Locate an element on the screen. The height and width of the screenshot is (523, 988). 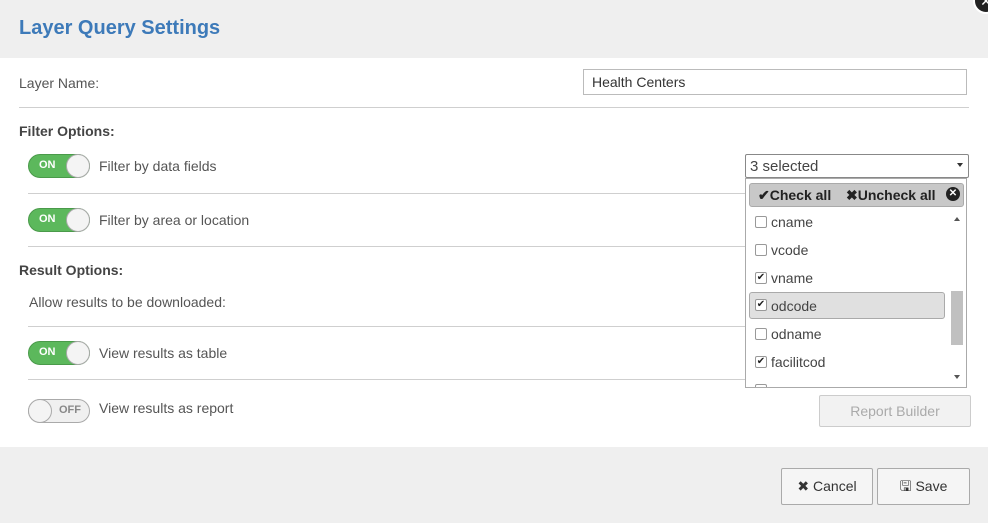
dialog-title: Layer Query Settings is located at coordinates (120, 28).